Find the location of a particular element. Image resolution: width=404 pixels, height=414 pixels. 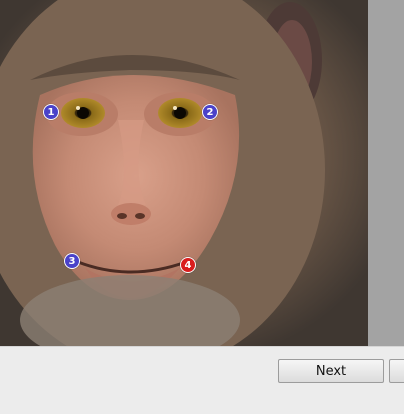

landmark-1-marker: 1 is located at coordinates (51, 112).